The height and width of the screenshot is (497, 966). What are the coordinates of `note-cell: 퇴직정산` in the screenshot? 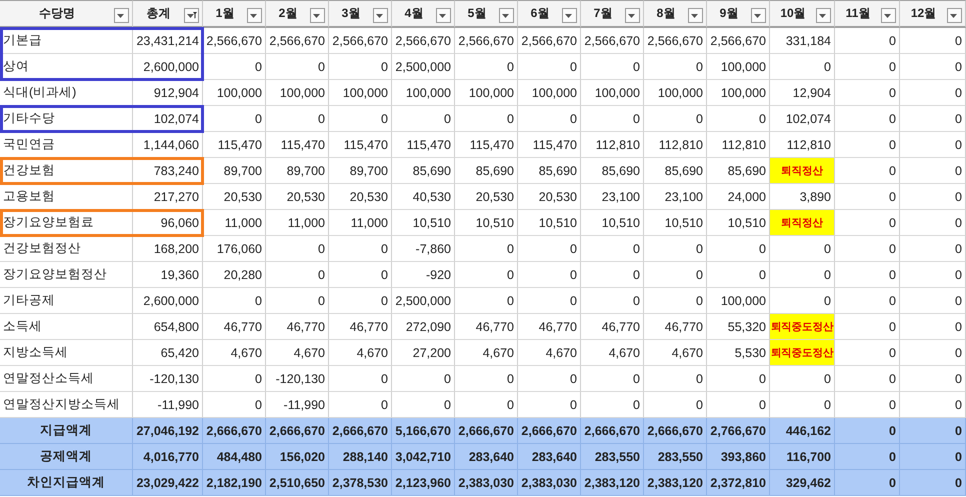 It's located at (802, 223).